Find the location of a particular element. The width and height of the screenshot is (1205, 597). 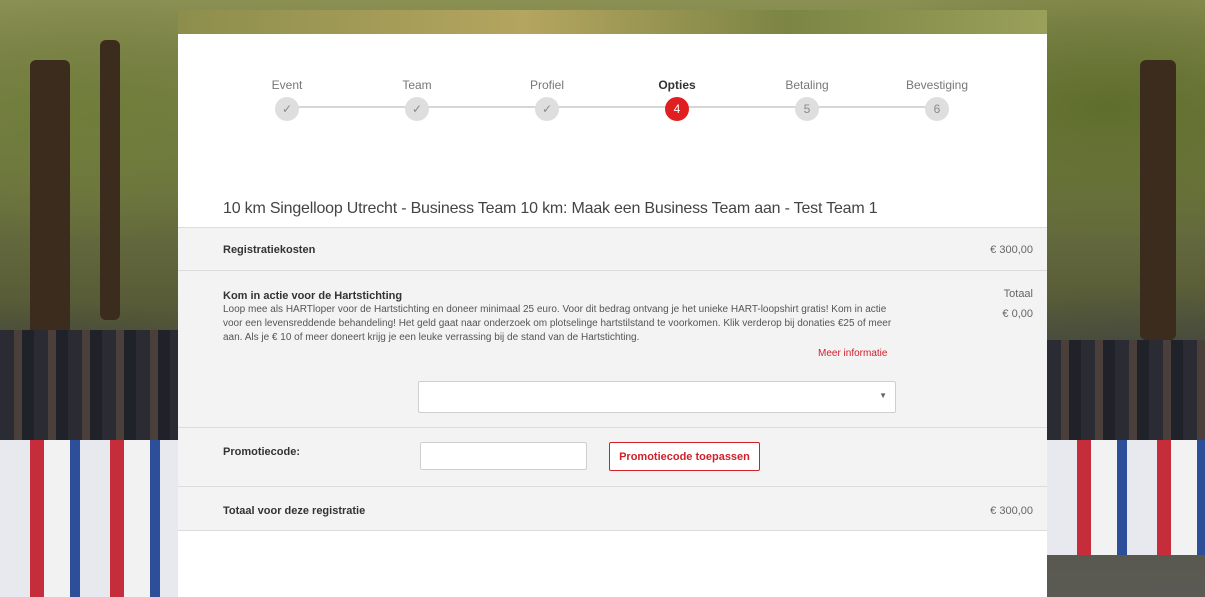

donation-total-label: Totaal is located at coordinates (1018, 294).